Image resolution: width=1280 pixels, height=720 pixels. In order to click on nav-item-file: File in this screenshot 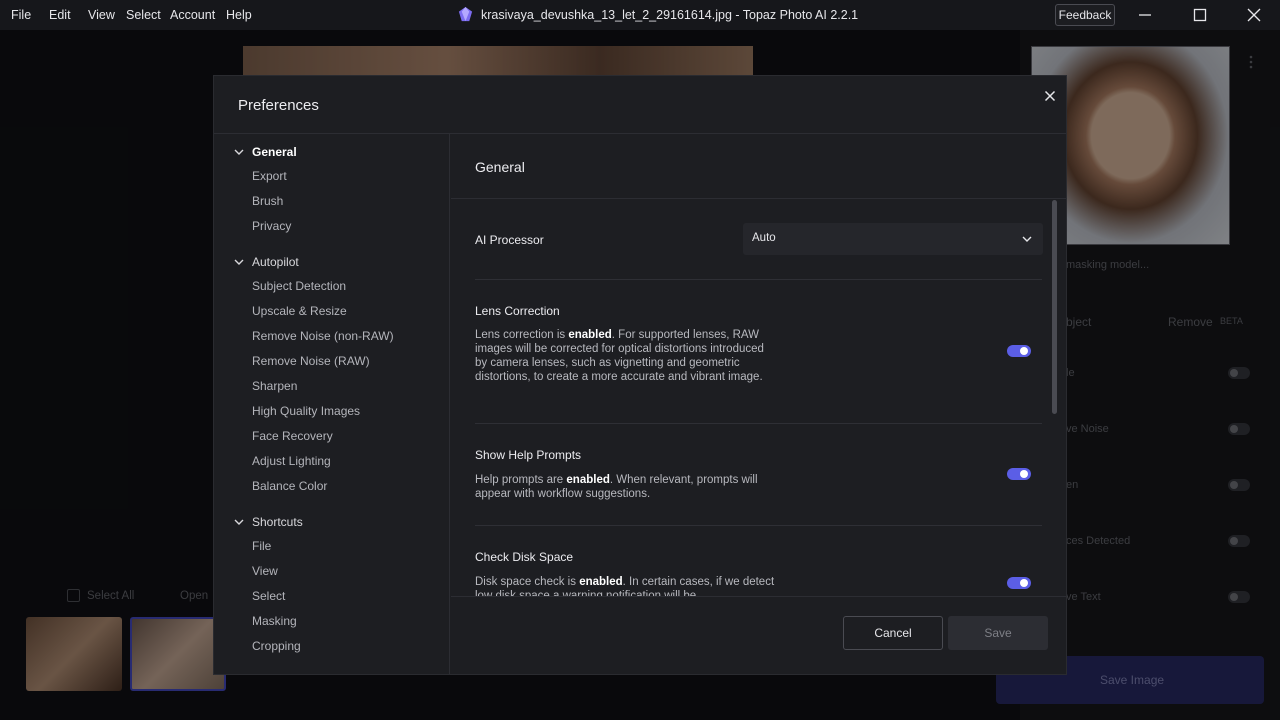, I will do `click(261, 546)`.